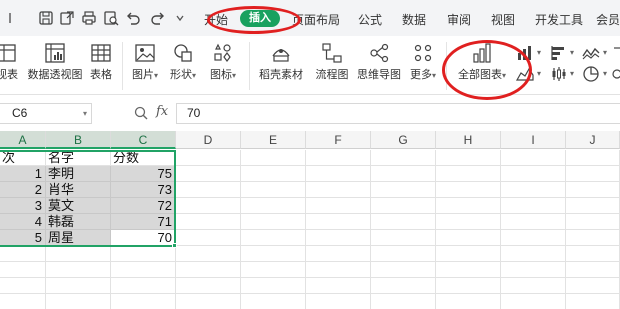 This screenshot has width=620, height=309. I want to click on shapes-button: 形状▾, so click(183, 65).